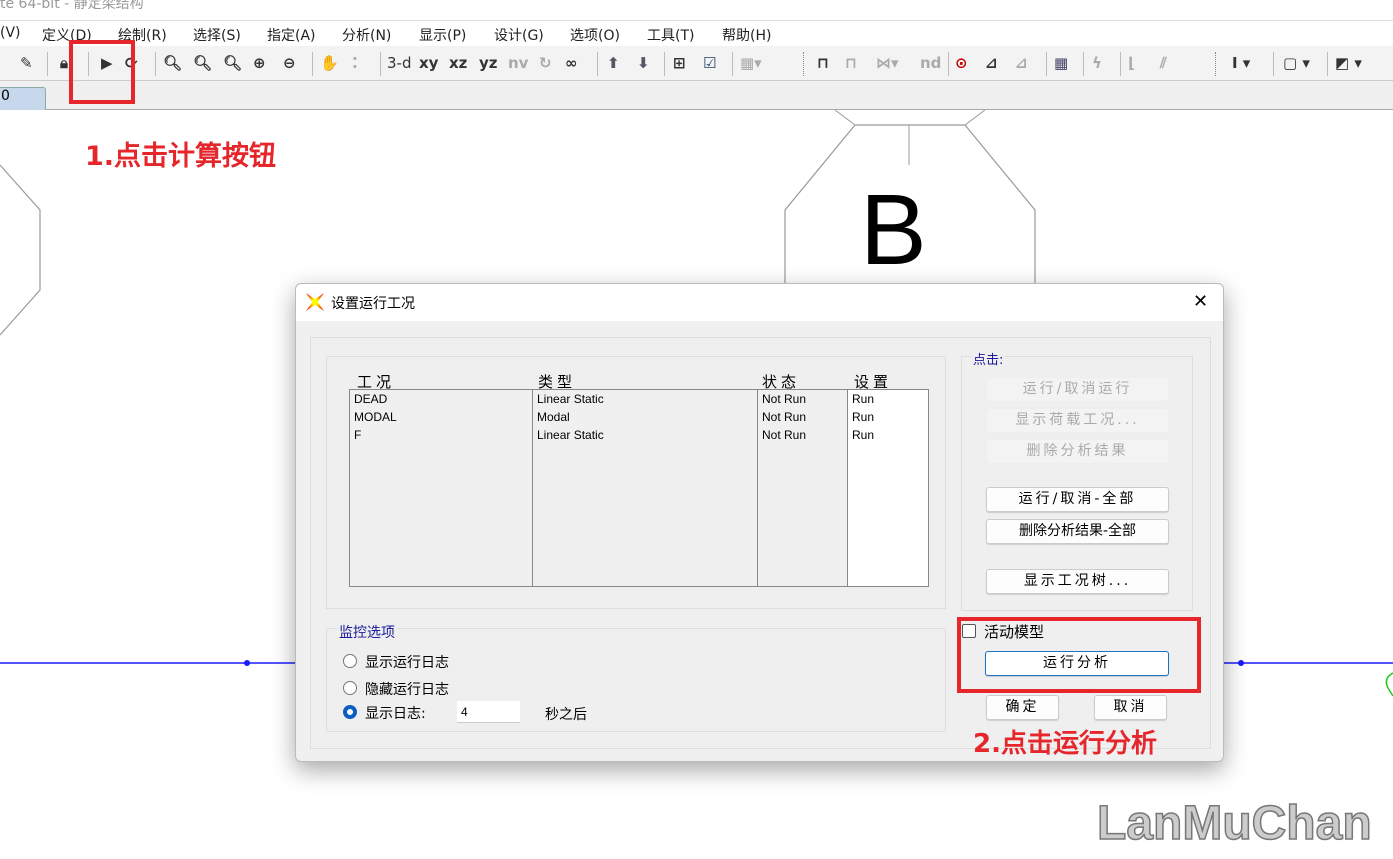  What do you see at coordinates (887, 63) in the screenshot?
I see `cable-icon: ⋈▾` at bounding box center [887, 63].